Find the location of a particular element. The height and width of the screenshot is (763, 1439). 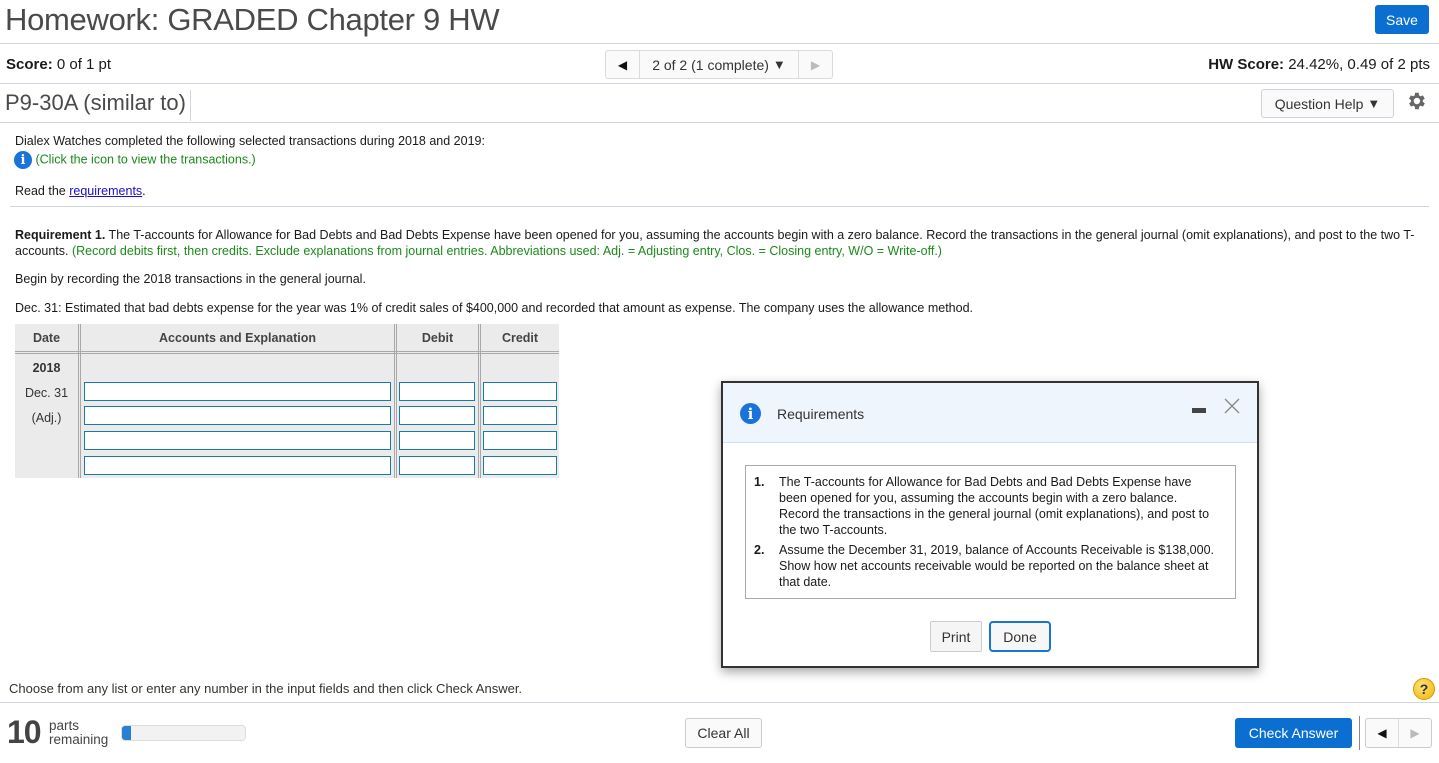

score-label: Score: is located at coordinates (29, 64).